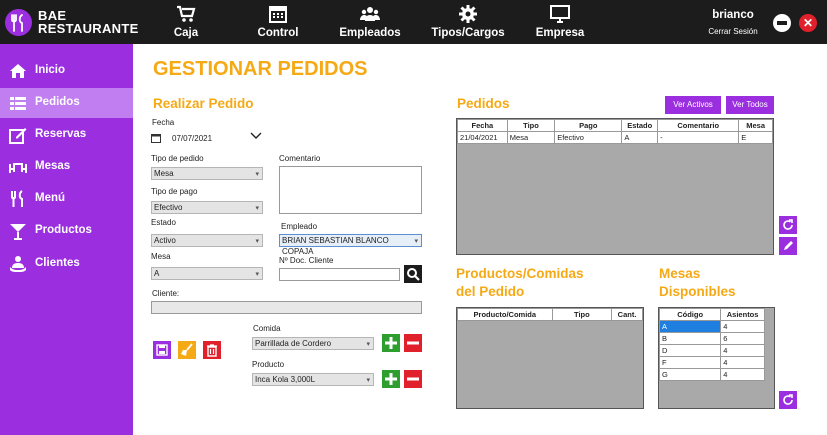  I want to click on sidebar-item-menu: Menú, so click(66, 199).